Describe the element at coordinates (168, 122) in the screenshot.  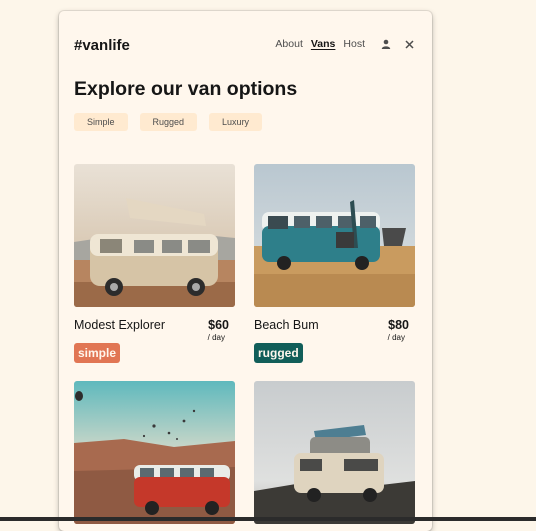
I see `filter-rugged-button: Rugged` at that location.